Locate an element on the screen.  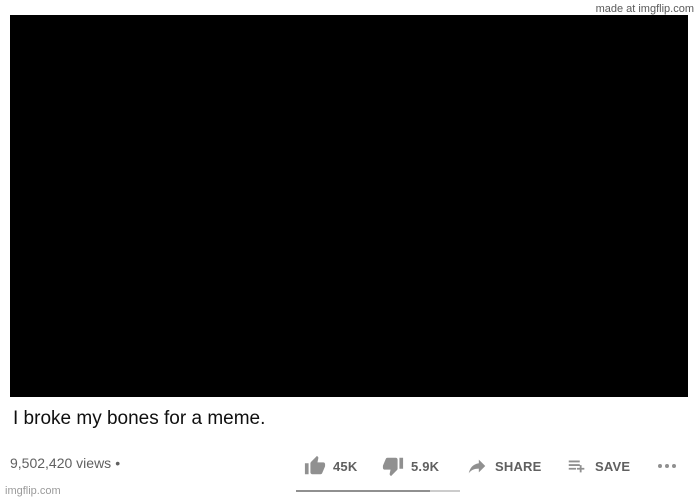
thumb-down-icon is located at coordinates (393, 466).